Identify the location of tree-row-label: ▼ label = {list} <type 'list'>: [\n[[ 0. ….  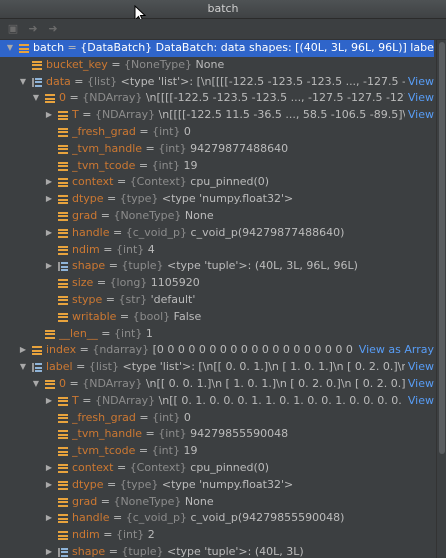
(217, 367).